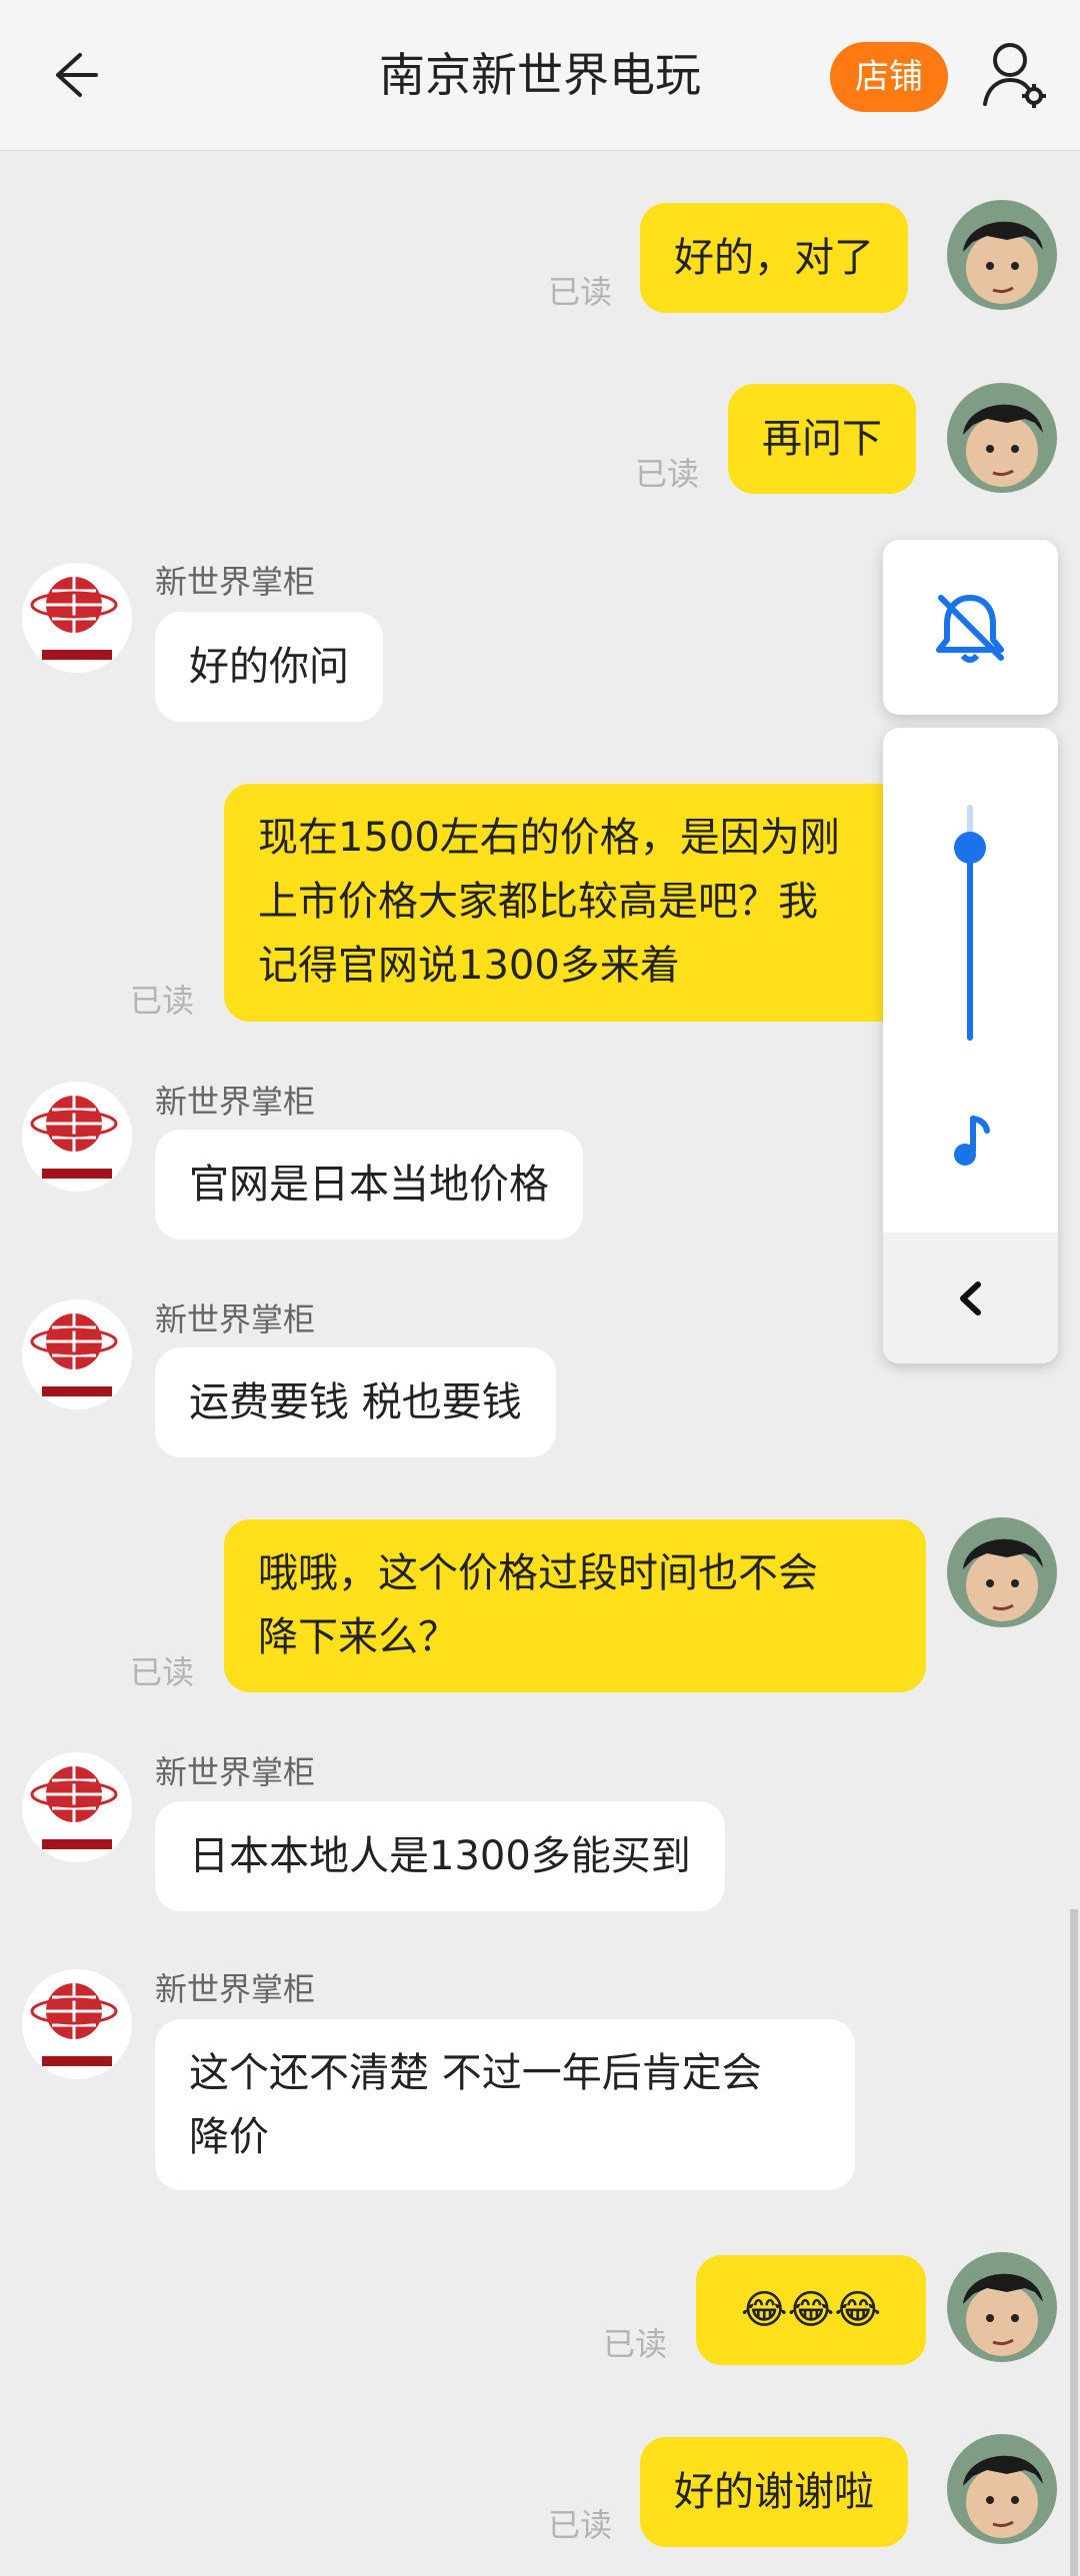 The width and height of the screenshot is (1080, 2576). Describe the element at coordinates (811, 2310) in the screenshot. I see `my-message-bubble: 😂😂😂` at that location.